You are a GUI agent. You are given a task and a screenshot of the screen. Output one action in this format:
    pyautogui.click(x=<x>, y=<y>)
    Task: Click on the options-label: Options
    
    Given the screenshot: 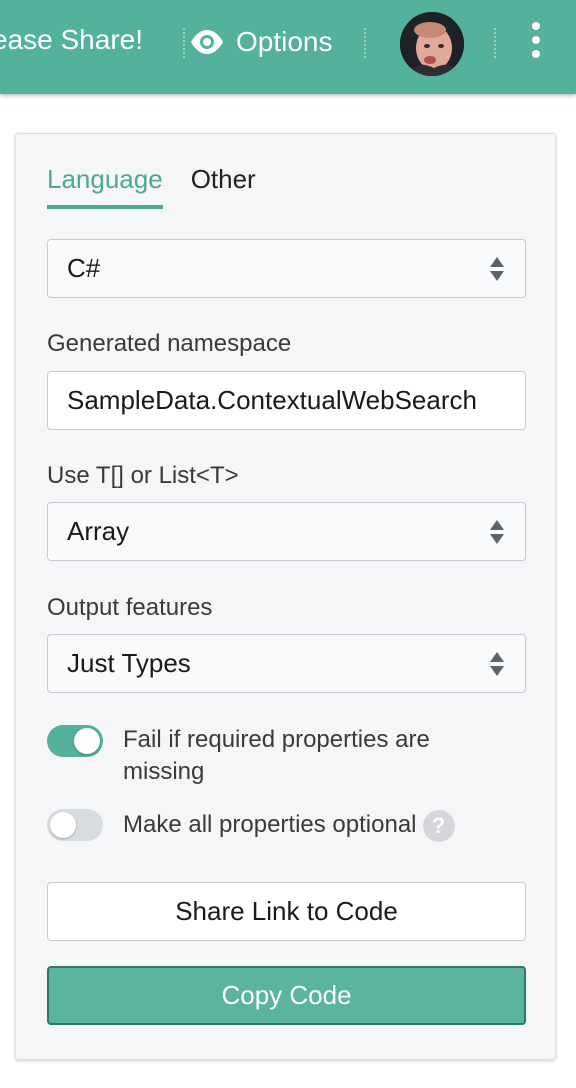 What is the action you would take?
    pyautogui.click(x=284, y=41)
    